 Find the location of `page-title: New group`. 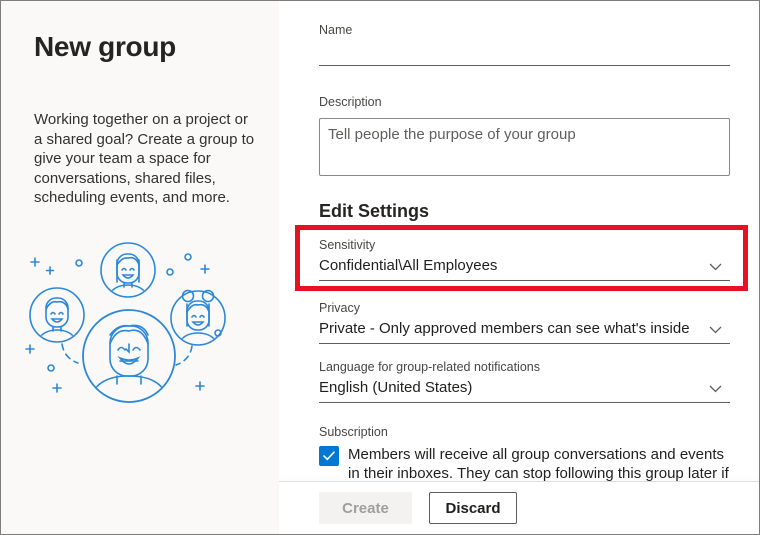

page-title: New group is located at coordinates (105, 46).